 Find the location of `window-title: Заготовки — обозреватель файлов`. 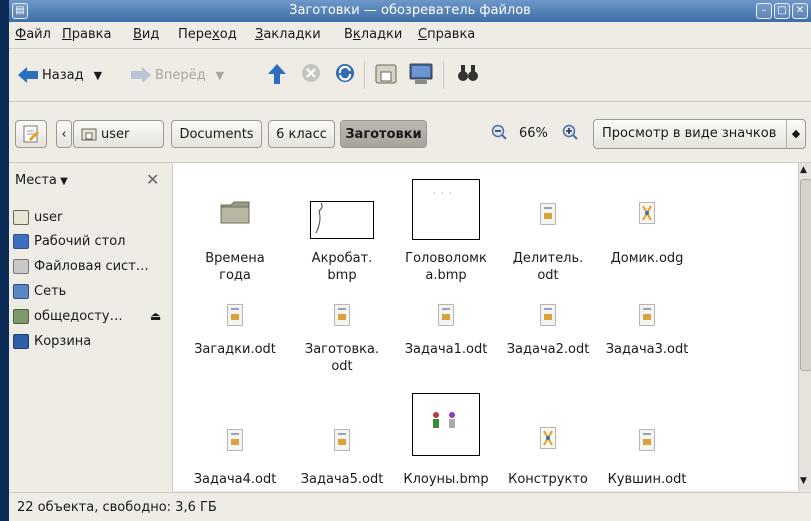

window-title: Заготовки — обозреватель файлов is located at coordinates (410, 10).